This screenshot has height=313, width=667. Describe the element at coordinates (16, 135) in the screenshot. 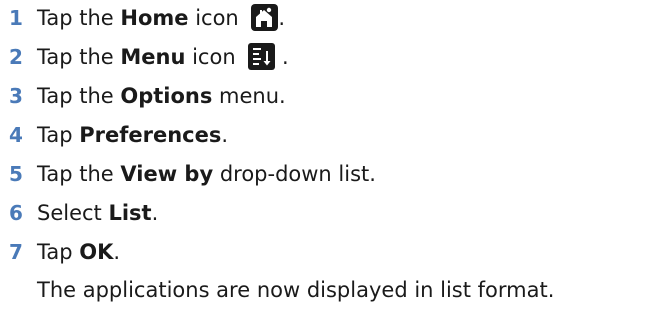

I see `step-number: 4` at that location.